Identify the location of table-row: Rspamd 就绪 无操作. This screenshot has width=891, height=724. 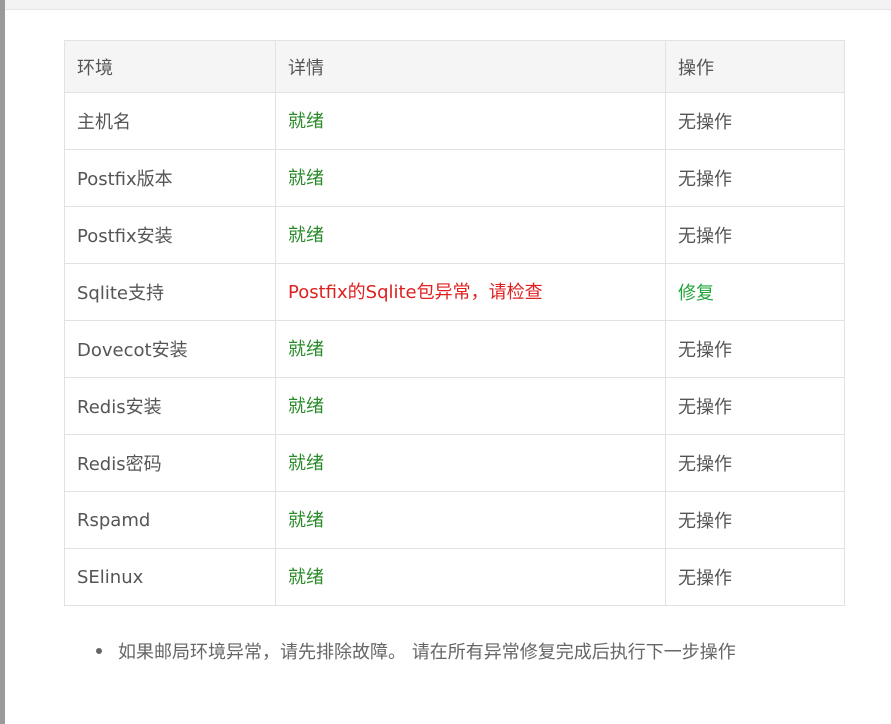
(454, 520).